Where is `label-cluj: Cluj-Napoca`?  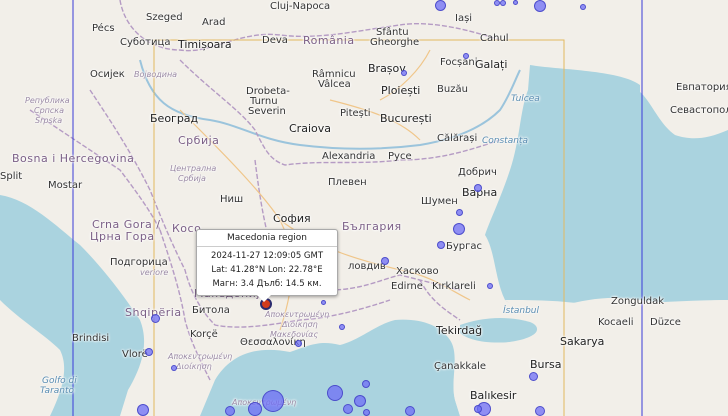 label-cluj: Cluj-Napoca is located at coordinates (300, 6).